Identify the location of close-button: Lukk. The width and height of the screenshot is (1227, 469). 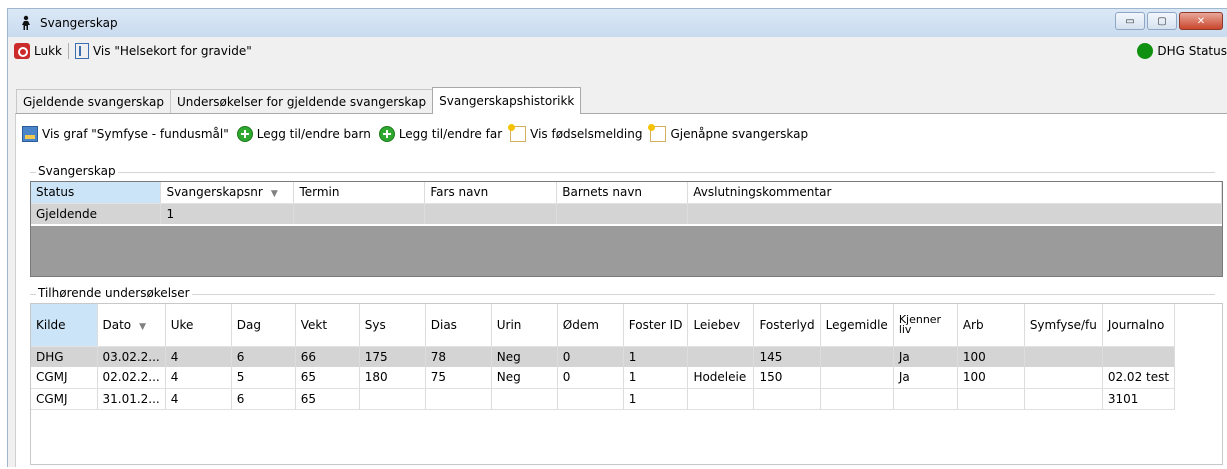
(38, 51).